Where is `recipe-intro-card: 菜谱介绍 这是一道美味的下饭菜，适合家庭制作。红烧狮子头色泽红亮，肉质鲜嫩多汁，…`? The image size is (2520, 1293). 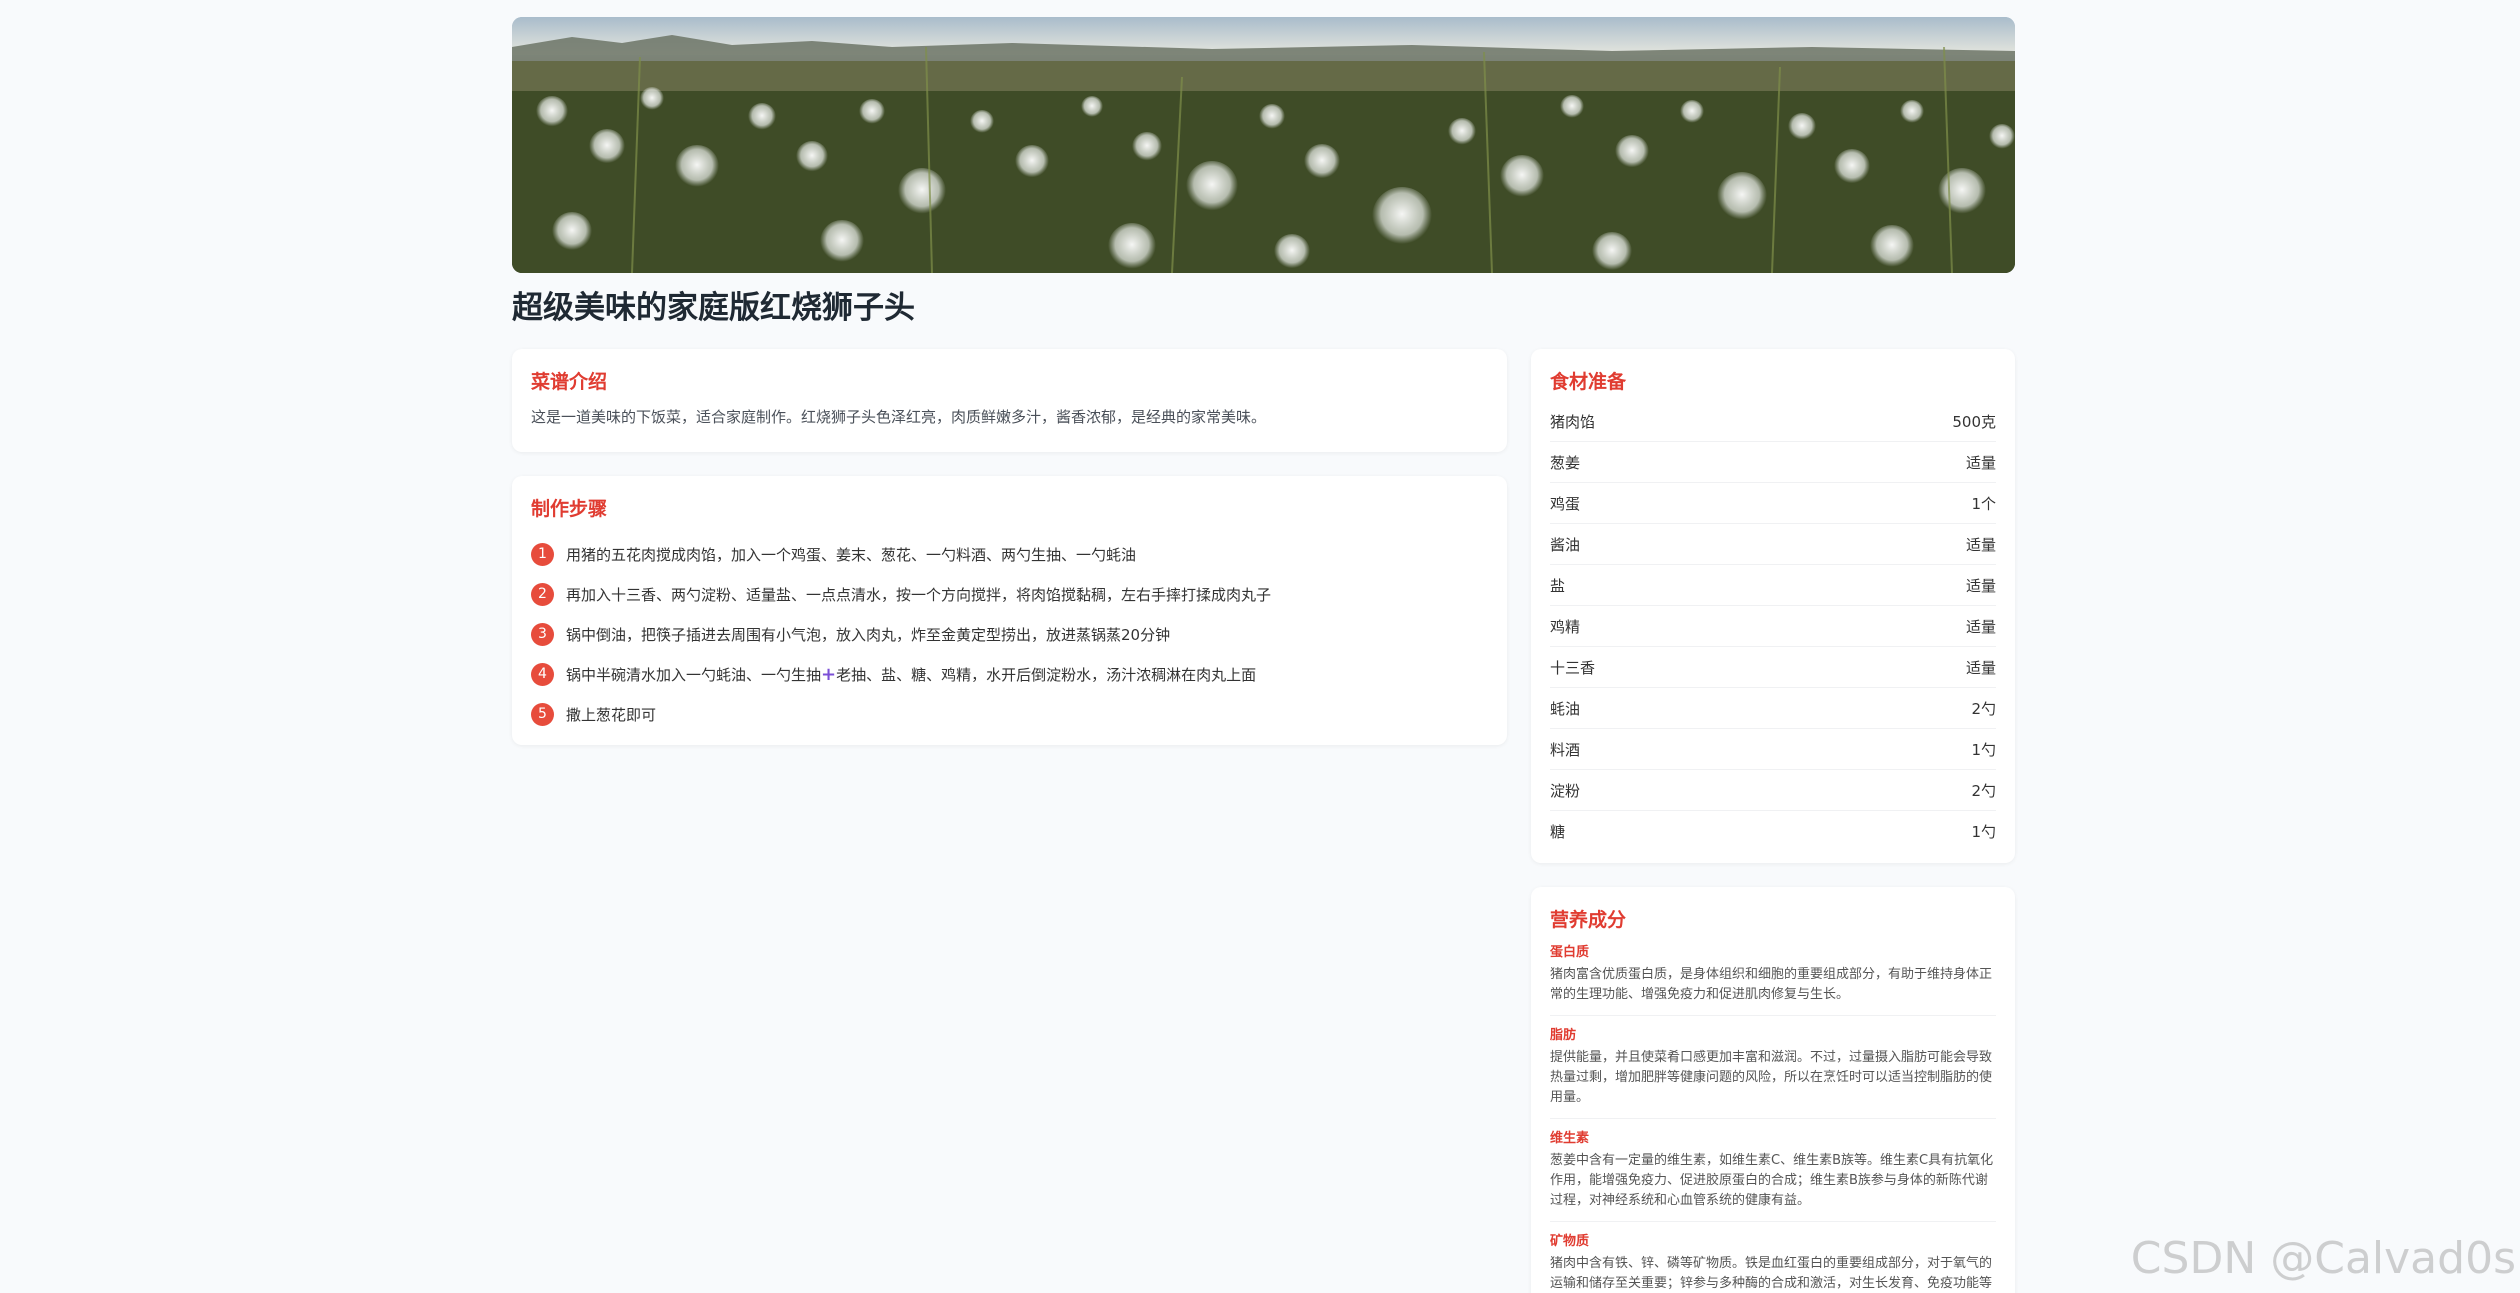 recipe-intro-card: 菜谱介绍 这是一道美味的下饭菜，适合家庭制作。红烧狮子头色泽红亮，肉质鲜嫩多汁，… is located at coordinates (1009, 400).